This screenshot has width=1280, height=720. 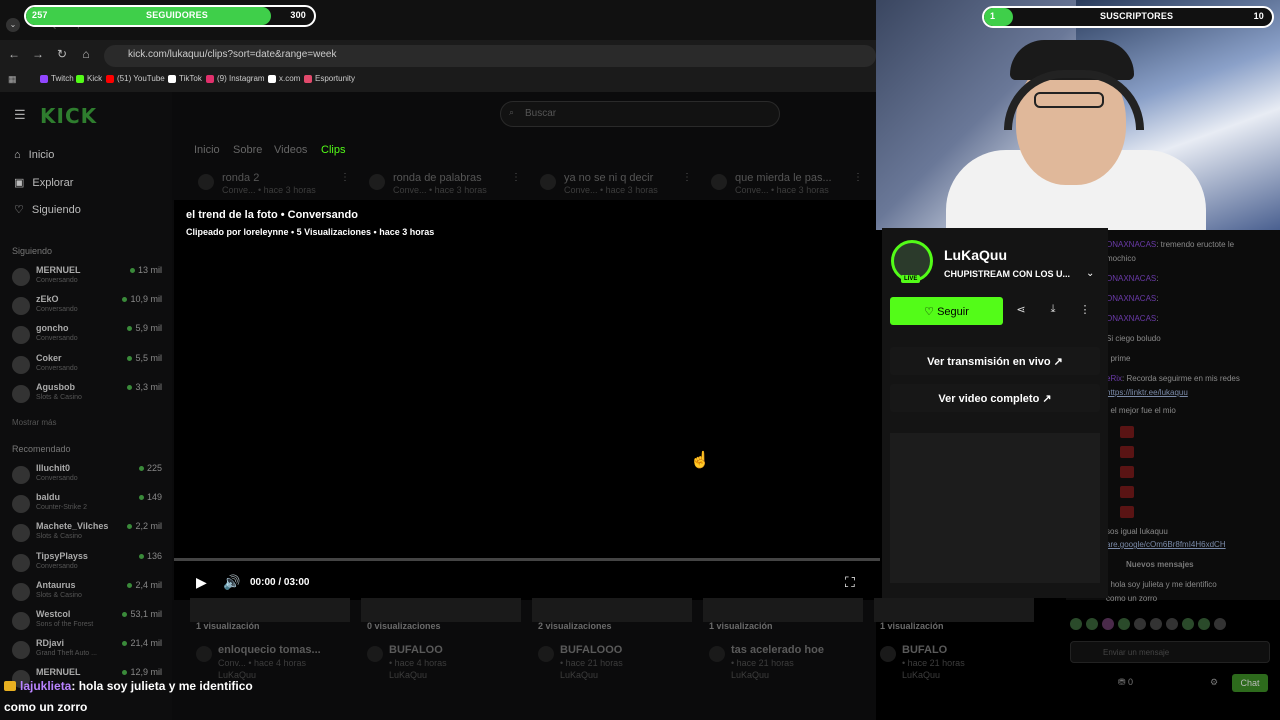 I want to click on play-icon: ▶, so click(x=201, y=582).